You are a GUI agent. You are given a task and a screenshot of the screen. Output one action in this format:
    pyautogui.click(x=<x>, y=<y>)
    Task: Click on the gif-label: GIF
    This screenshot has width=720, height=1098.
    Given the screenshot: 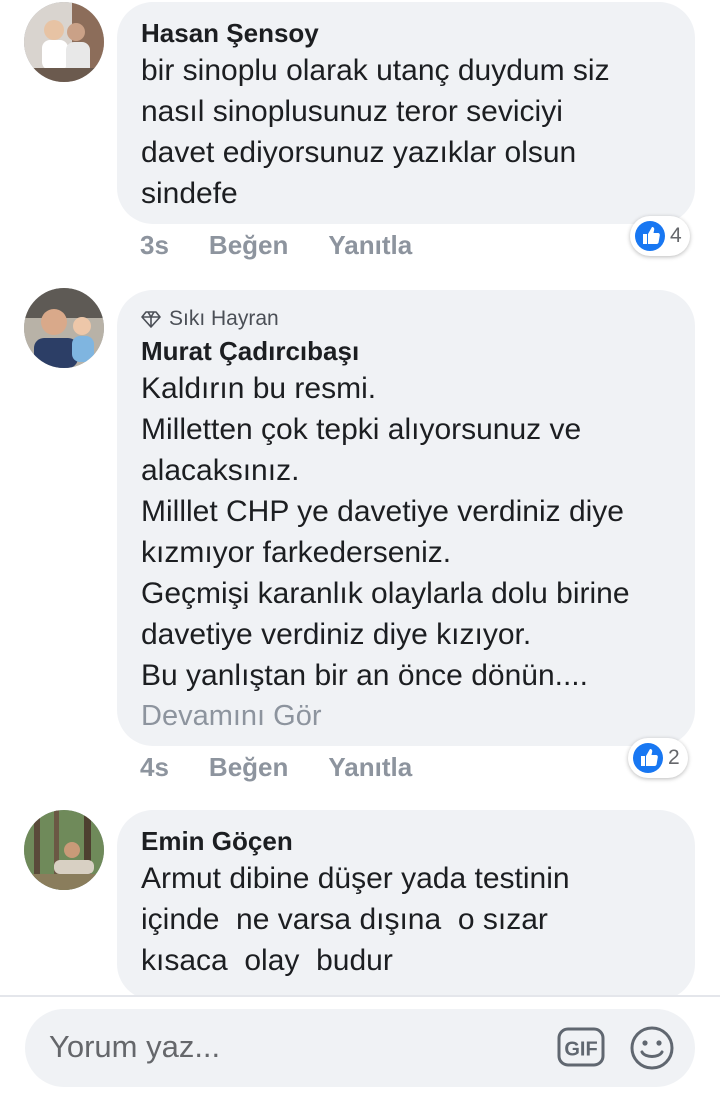 What is the action you would take?
    pyautogui.click(x=580, y=1050)
    